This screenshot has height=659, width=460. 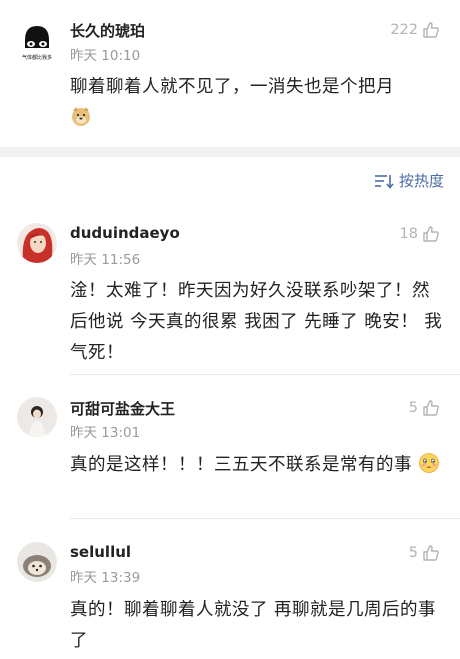 What do you see at coordinates (241, 465) in the screenshot?
I see `comment-text-content: 真的是这样！！！三五天不联系是常有的事` at bounding box center [241, 465].